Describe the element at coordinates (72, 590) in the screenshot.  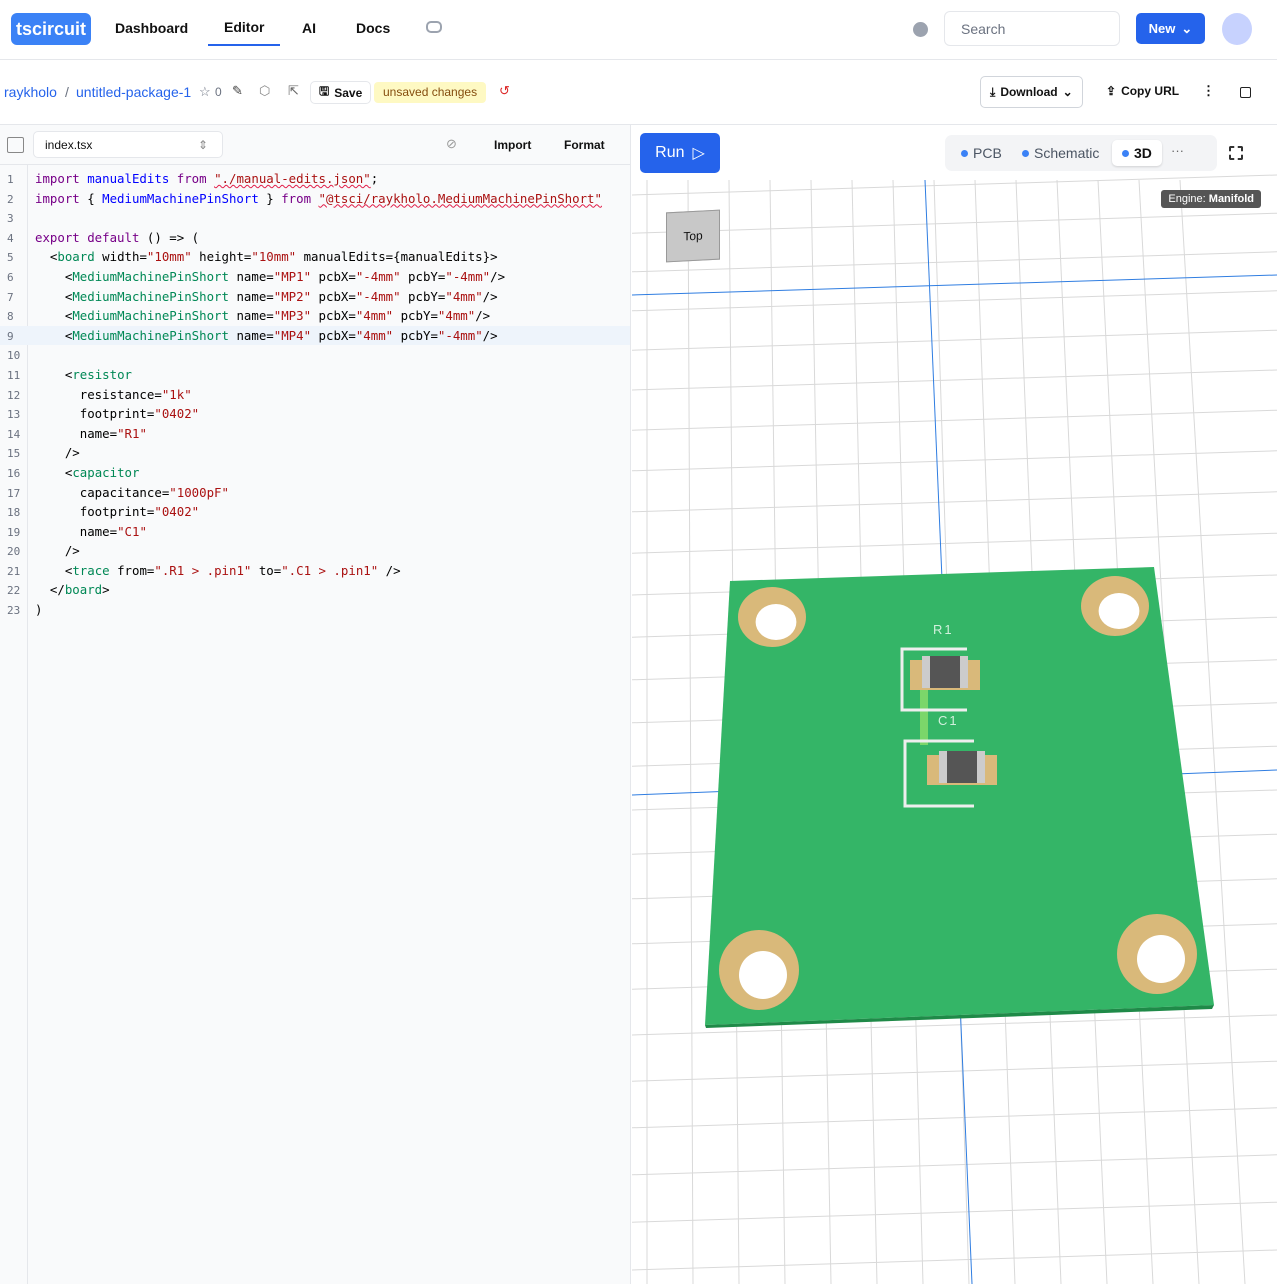
I see `line-text: </board>` at that location.